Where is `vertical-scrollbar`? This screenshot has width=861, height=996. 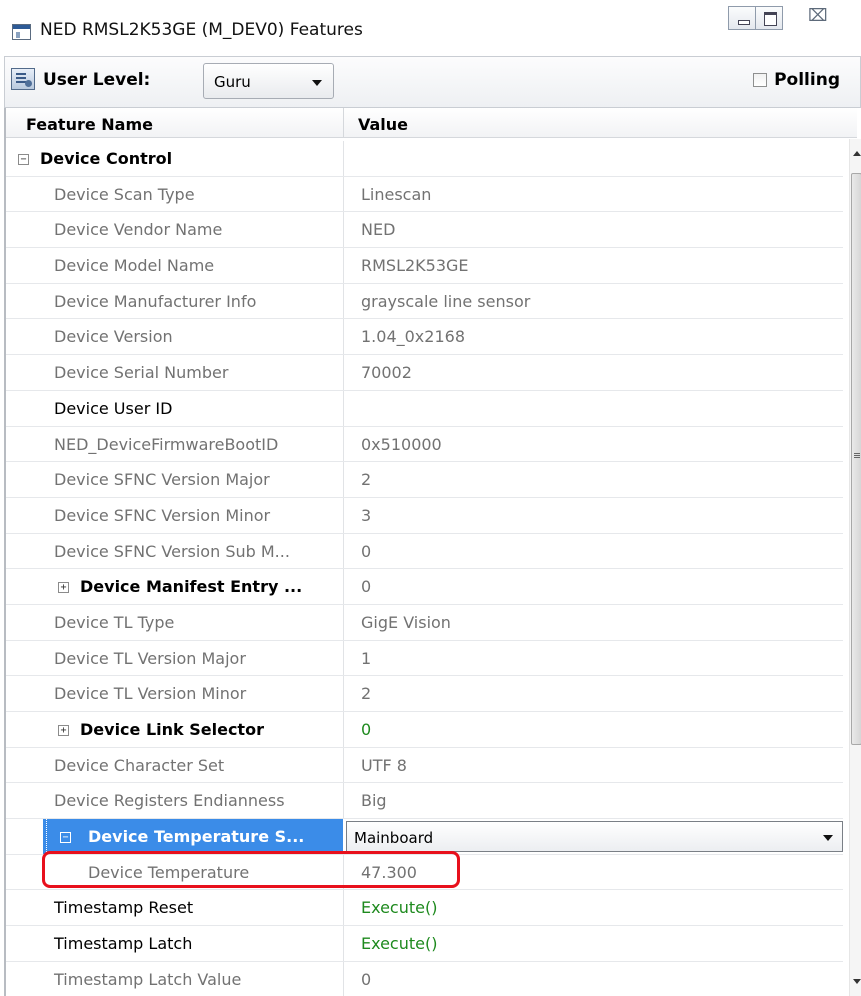
vertical-scrollbar is located at coordinates (855, 567).